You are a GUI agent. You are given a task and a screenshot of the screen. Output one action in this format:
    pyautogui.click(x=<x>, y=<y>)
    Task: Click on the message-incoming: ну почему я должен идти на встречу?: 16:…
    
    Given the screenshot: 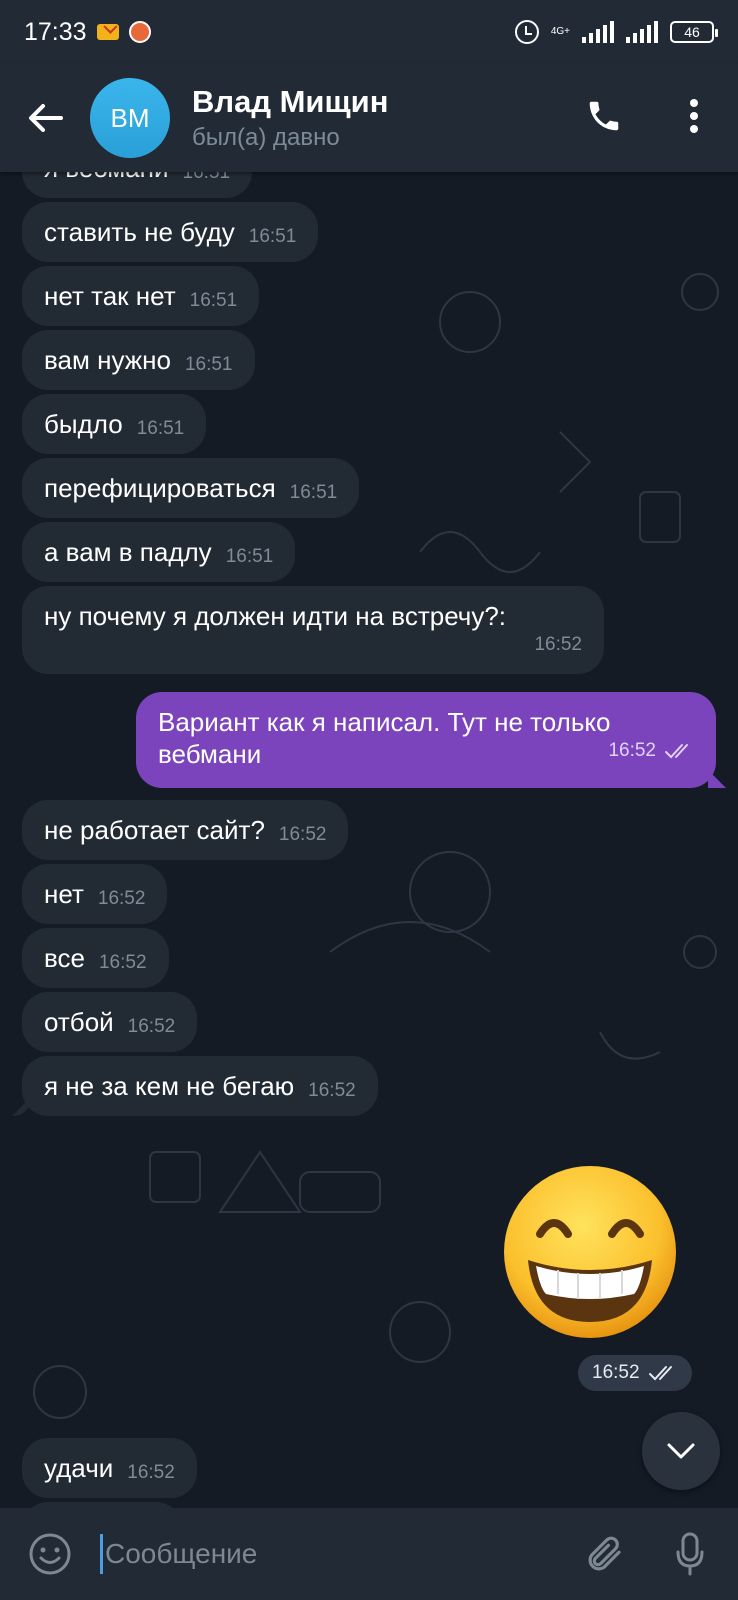 What is the action you would take?
    pyautogui.click(x=313, y=630)
    